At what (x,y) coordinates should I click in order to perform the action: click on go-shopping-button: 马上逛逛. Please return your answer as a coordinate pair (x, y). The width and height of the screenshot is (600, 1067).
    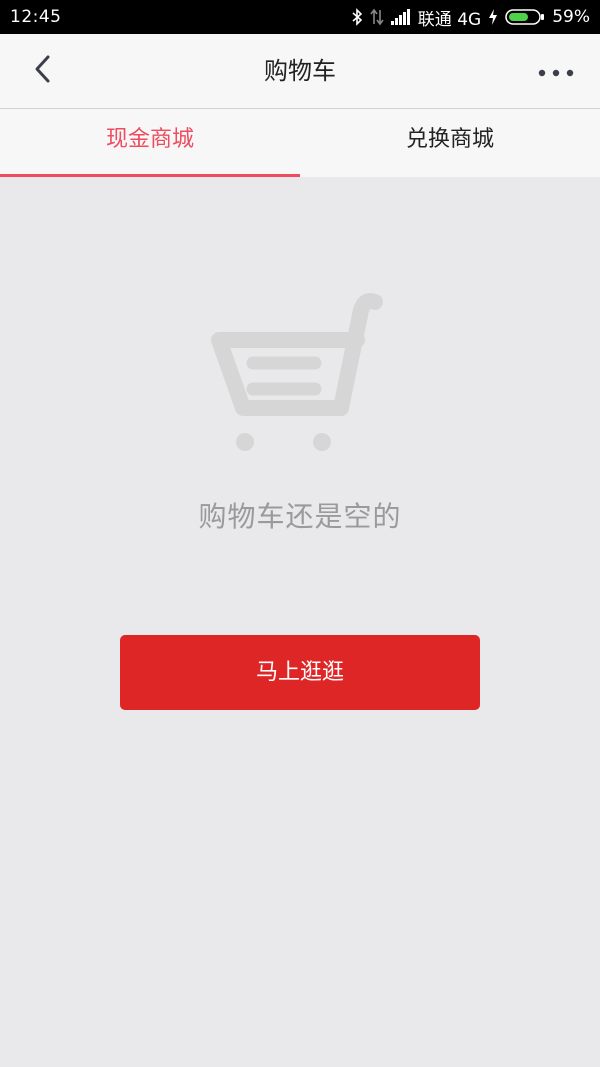
    Looking at the image, I should click on (300, 672).